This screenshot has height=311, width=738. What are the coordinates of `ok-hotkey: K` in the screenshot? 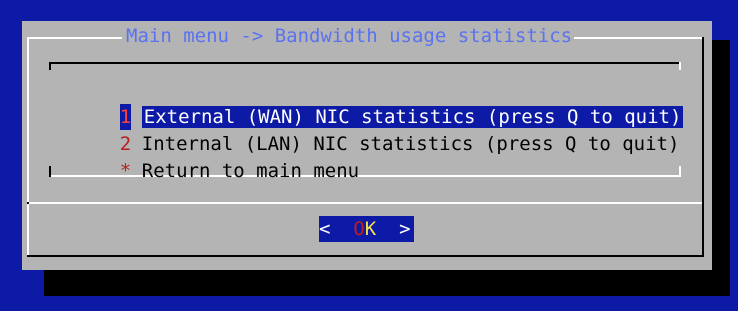 It's located at (370, 229).